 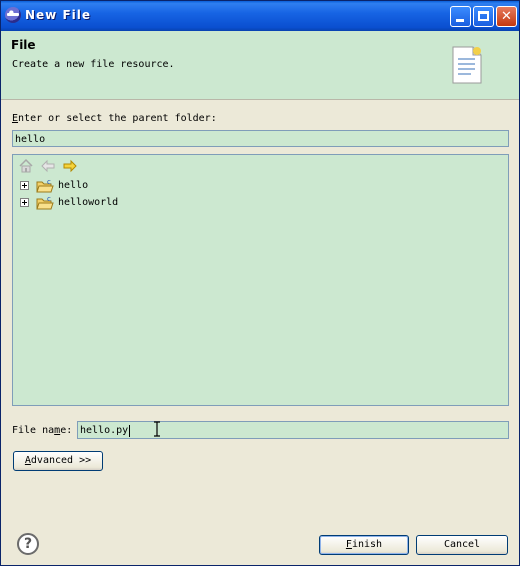 What do you see at coordinates (88, 202) in the screenshot?
I see `tree-item-label: helloworld` at bounding box center [88, 202].